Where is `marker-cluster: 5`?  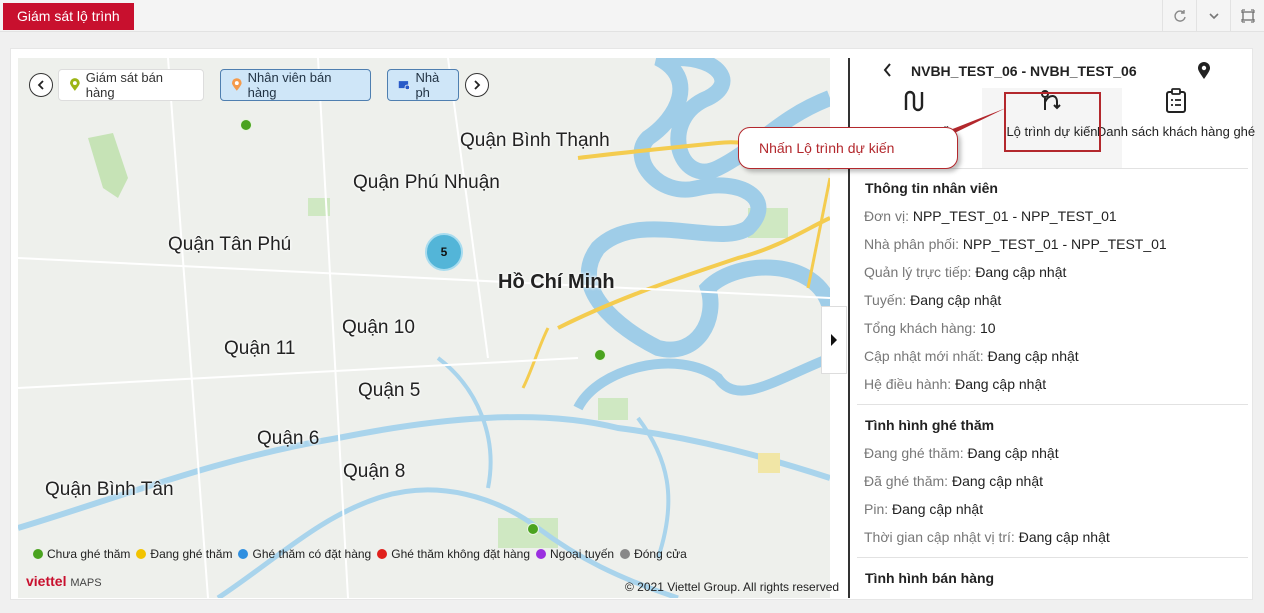 marker-cluster: 5 is located at coordinates (444, 252).